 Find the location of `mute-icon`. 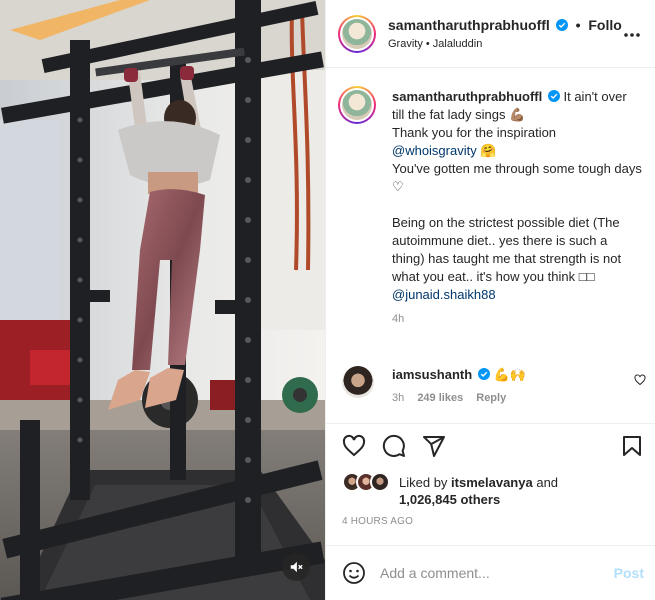

mute-icon is located at coordinates (296, 567).